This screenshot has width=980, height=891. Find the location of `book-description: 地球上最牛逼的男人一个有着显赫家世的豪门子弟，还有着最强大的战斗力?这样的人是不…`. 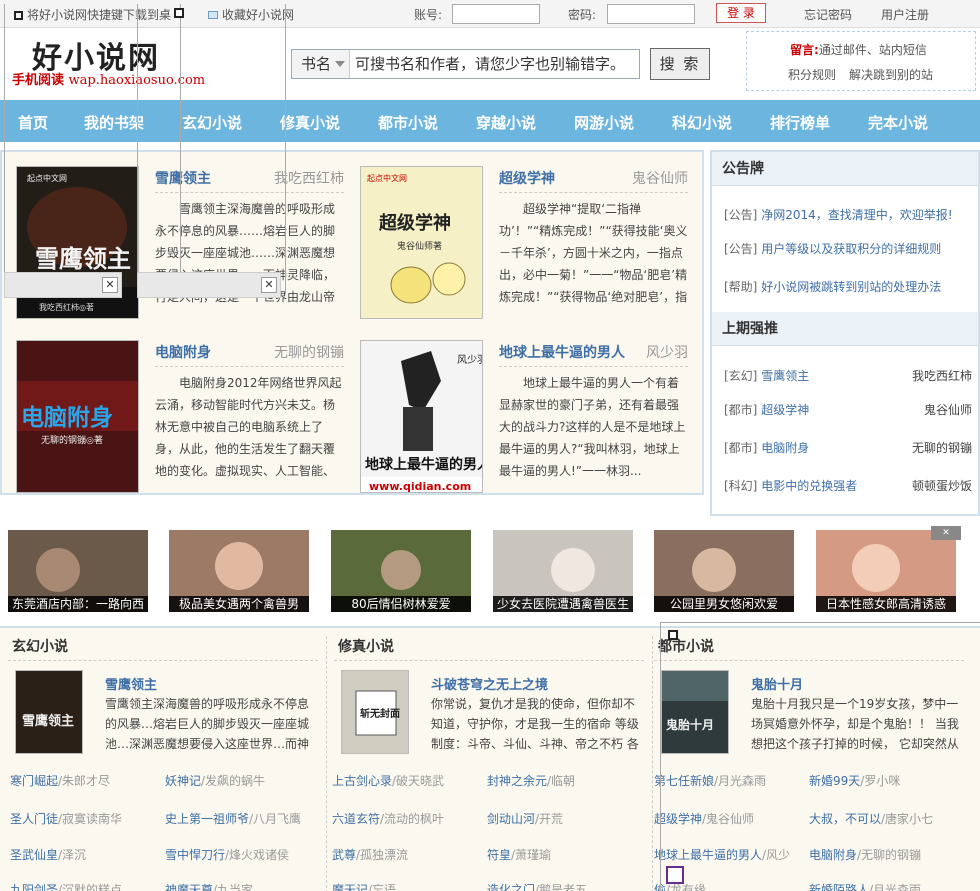

book-description: 地球上最牛逼的男人一个有着显赫家世的豪门子弟，还有着最强大的战斗力?这样的人是不… is located at coordinates (592, 427).